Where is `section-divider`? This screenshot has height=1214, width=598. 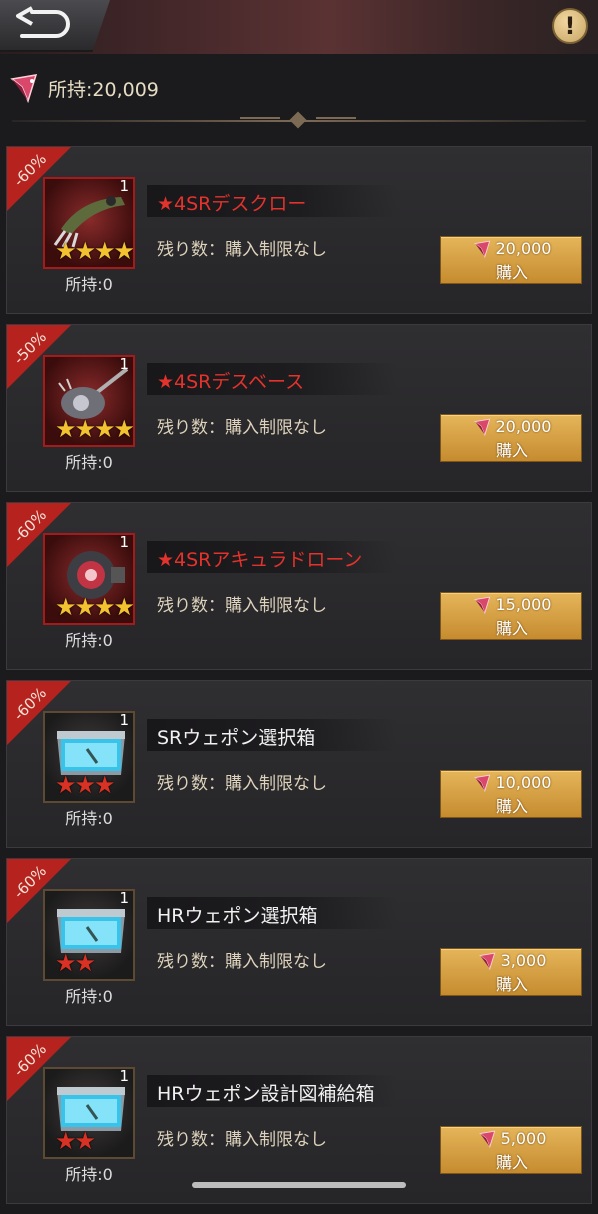 section-divider is located at coordinates (299, 120).